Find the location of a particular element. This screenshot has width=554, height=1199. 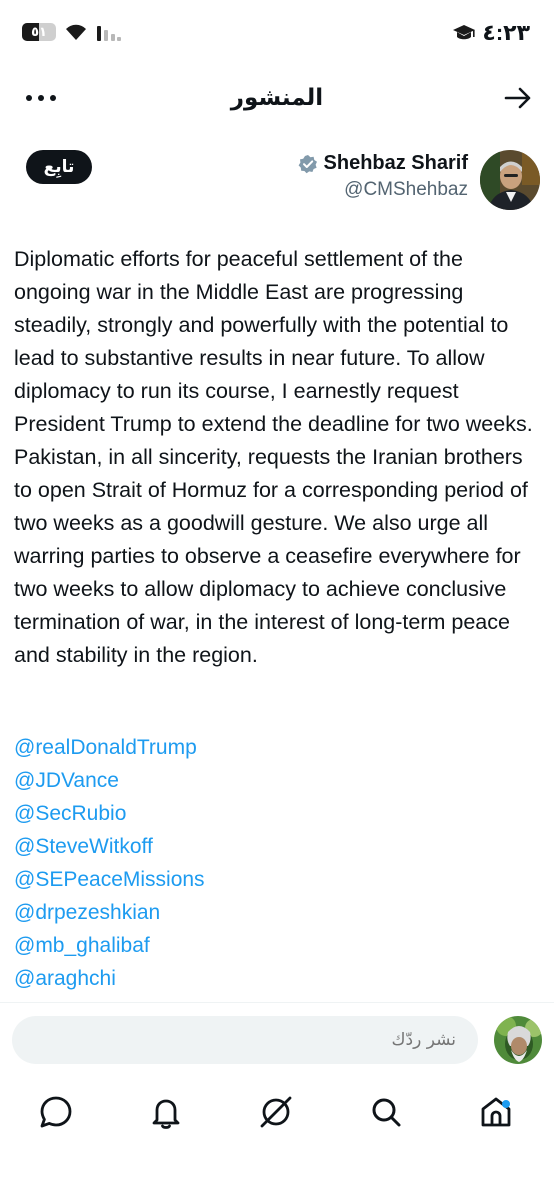

bottom-nav is located at coordinates (277, 1112).